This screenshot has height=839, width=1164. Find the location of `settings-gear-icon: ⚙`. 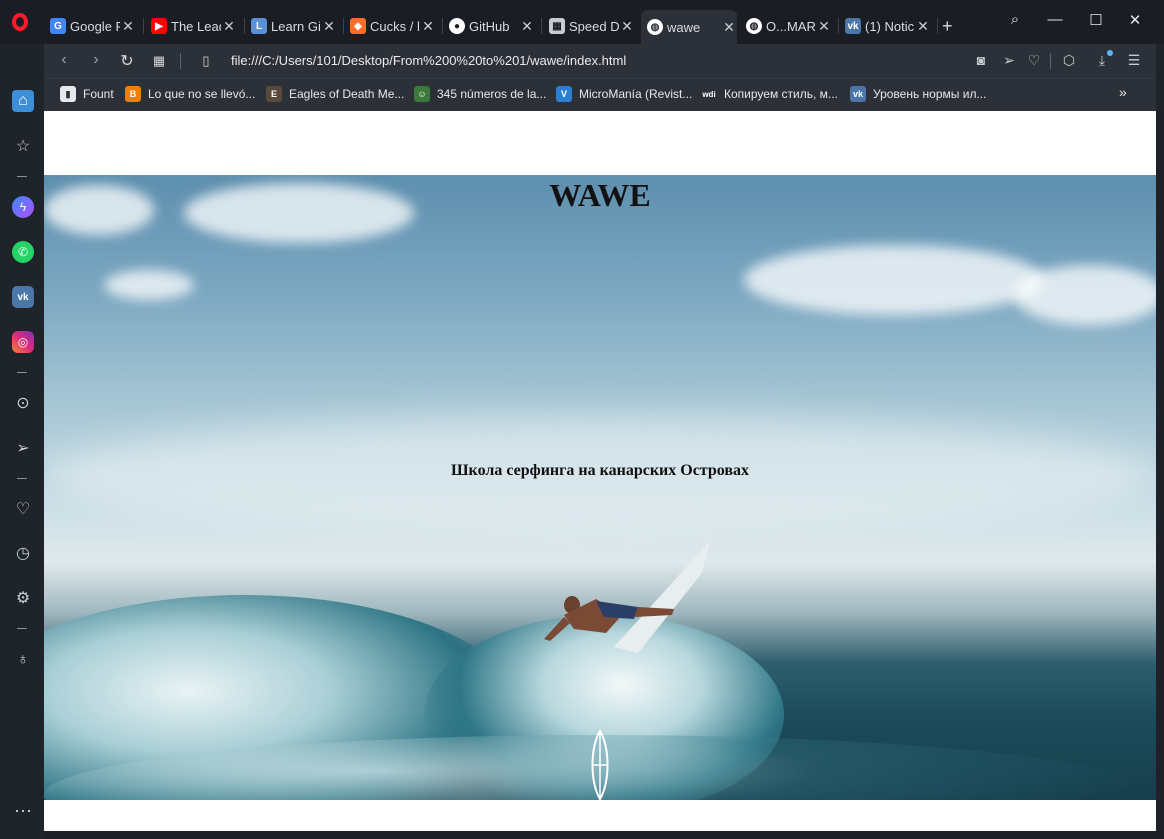

settings-gear-icon: ⚙ is located at coordinates (23, 598).